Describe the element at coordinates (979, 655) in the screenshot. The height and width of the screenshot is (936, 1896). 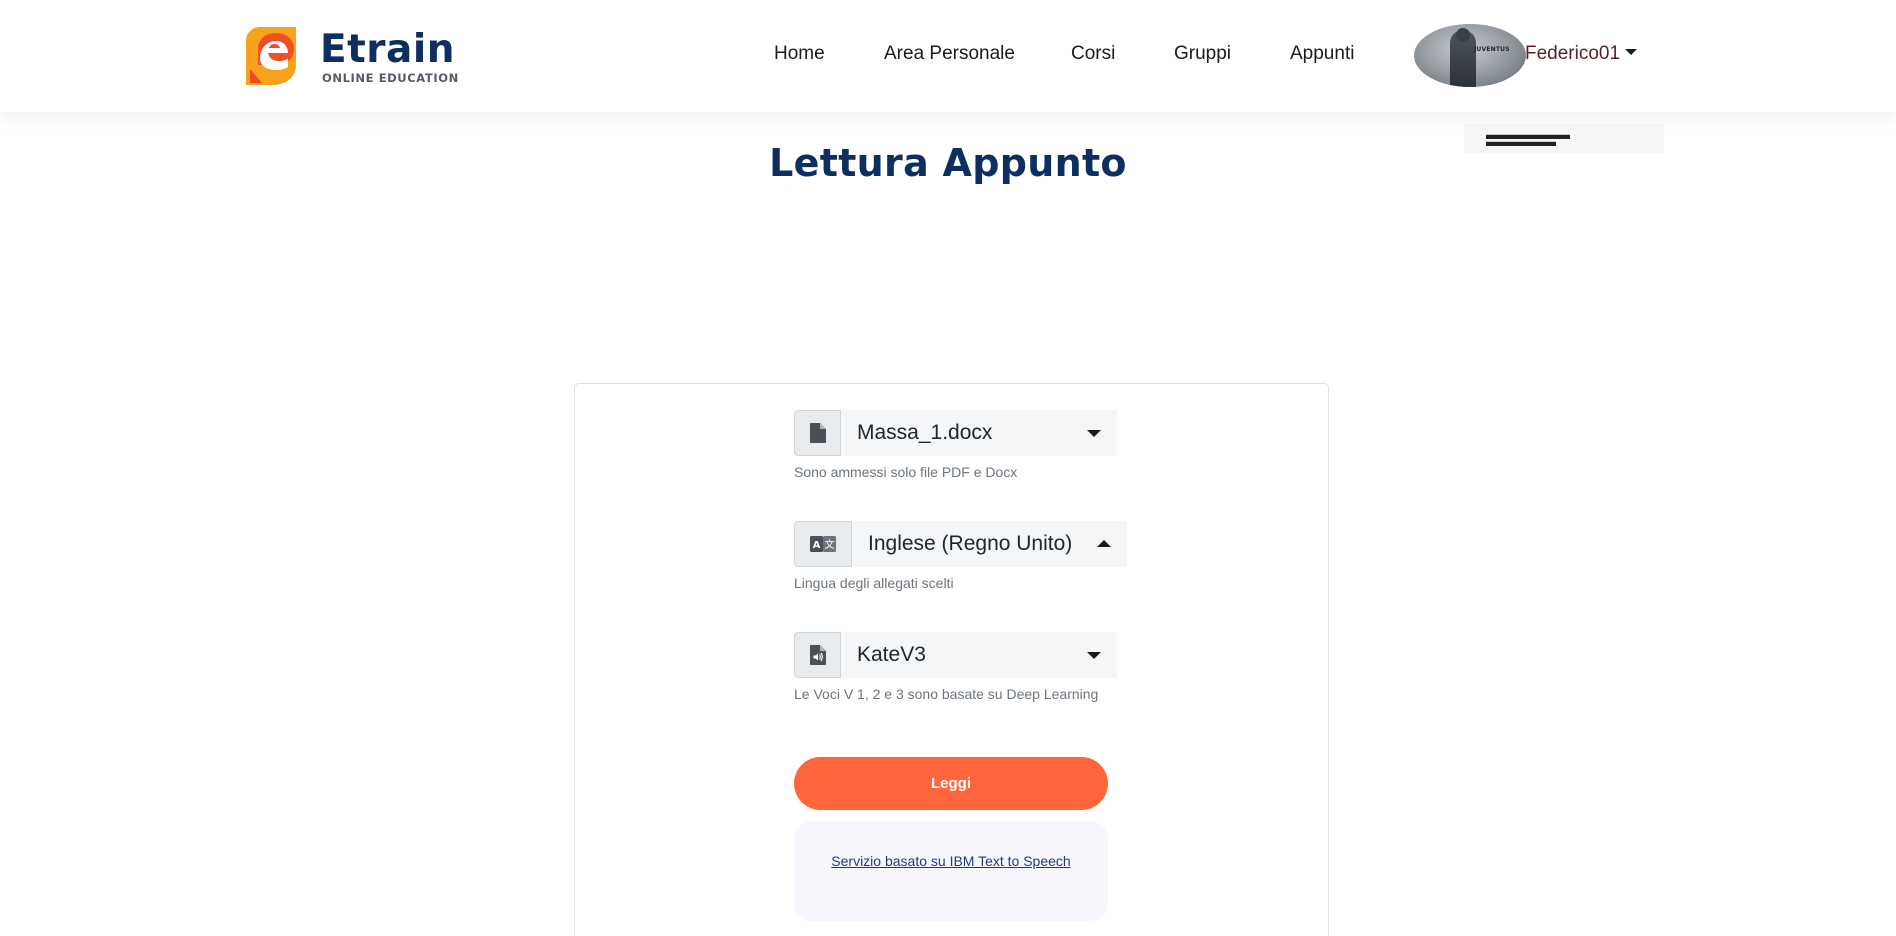
I see `voice-select: KateV3` at that location.